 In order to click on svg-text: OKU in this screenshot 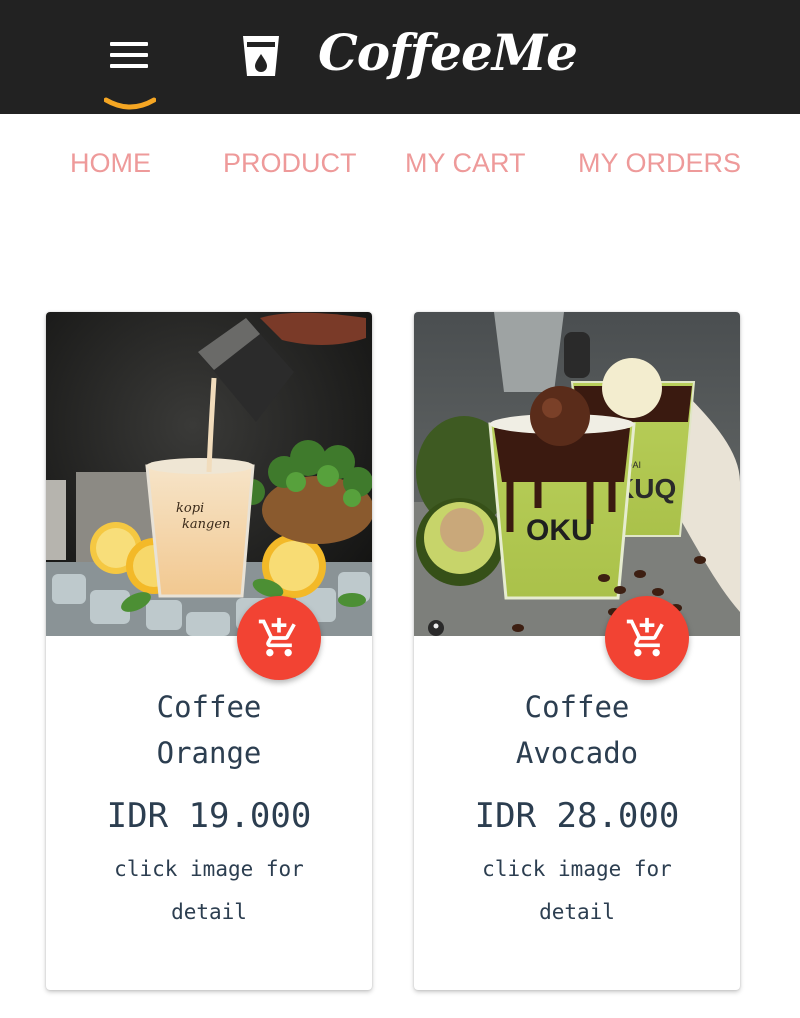, I will do `click(559, 530)`.